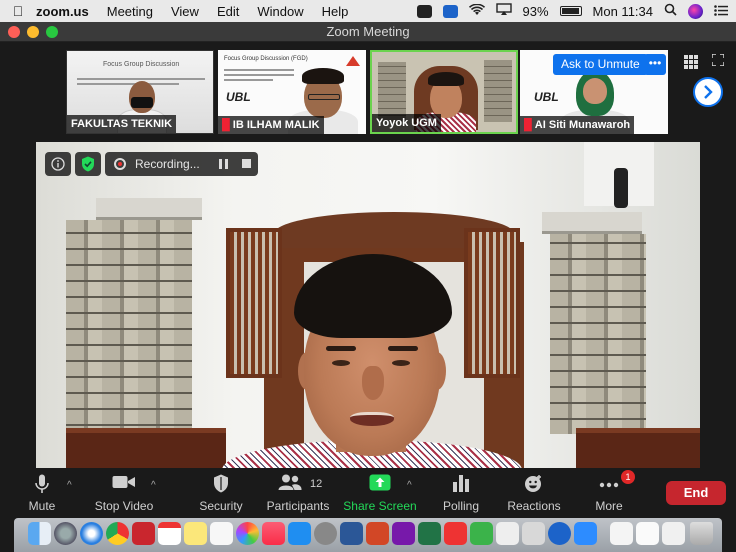  I want to click on stop-video-button: Stop Video, so click(124, 493).